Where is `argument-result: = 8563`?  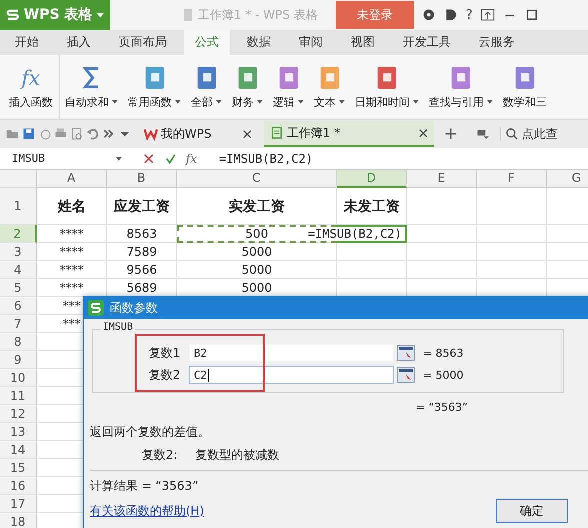 argument-result: = 8563 is located at coordinates (443, 353).